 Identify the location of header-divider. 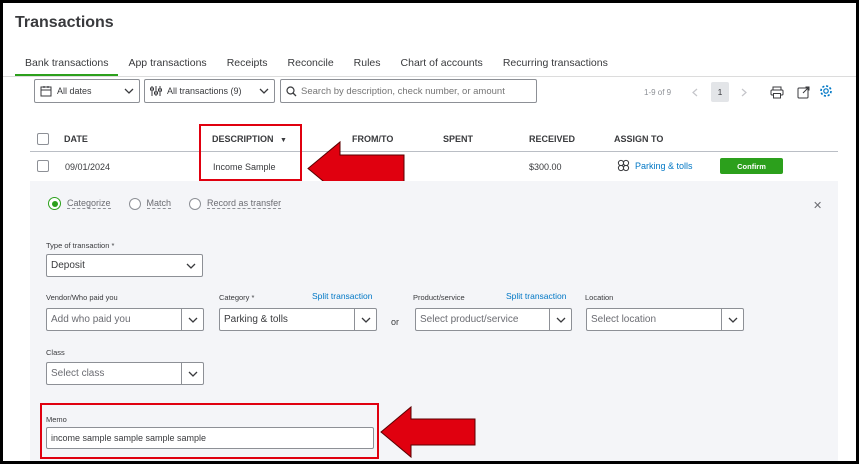
(434, 151).